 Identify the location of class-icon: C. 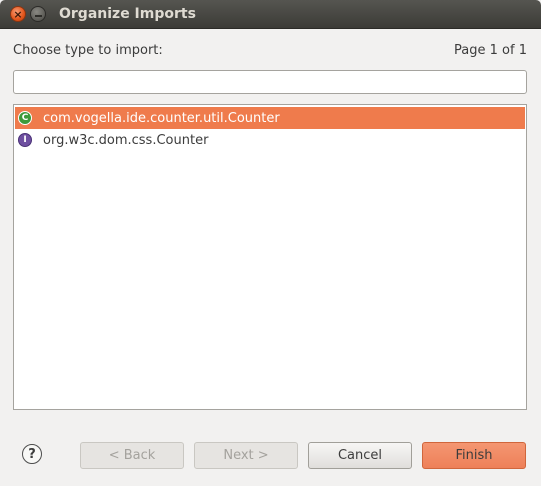
(25, 118).